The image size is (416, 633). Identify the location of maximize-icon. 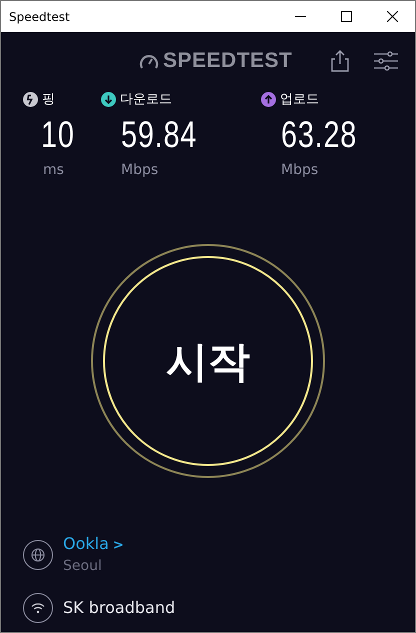
(346, 16).